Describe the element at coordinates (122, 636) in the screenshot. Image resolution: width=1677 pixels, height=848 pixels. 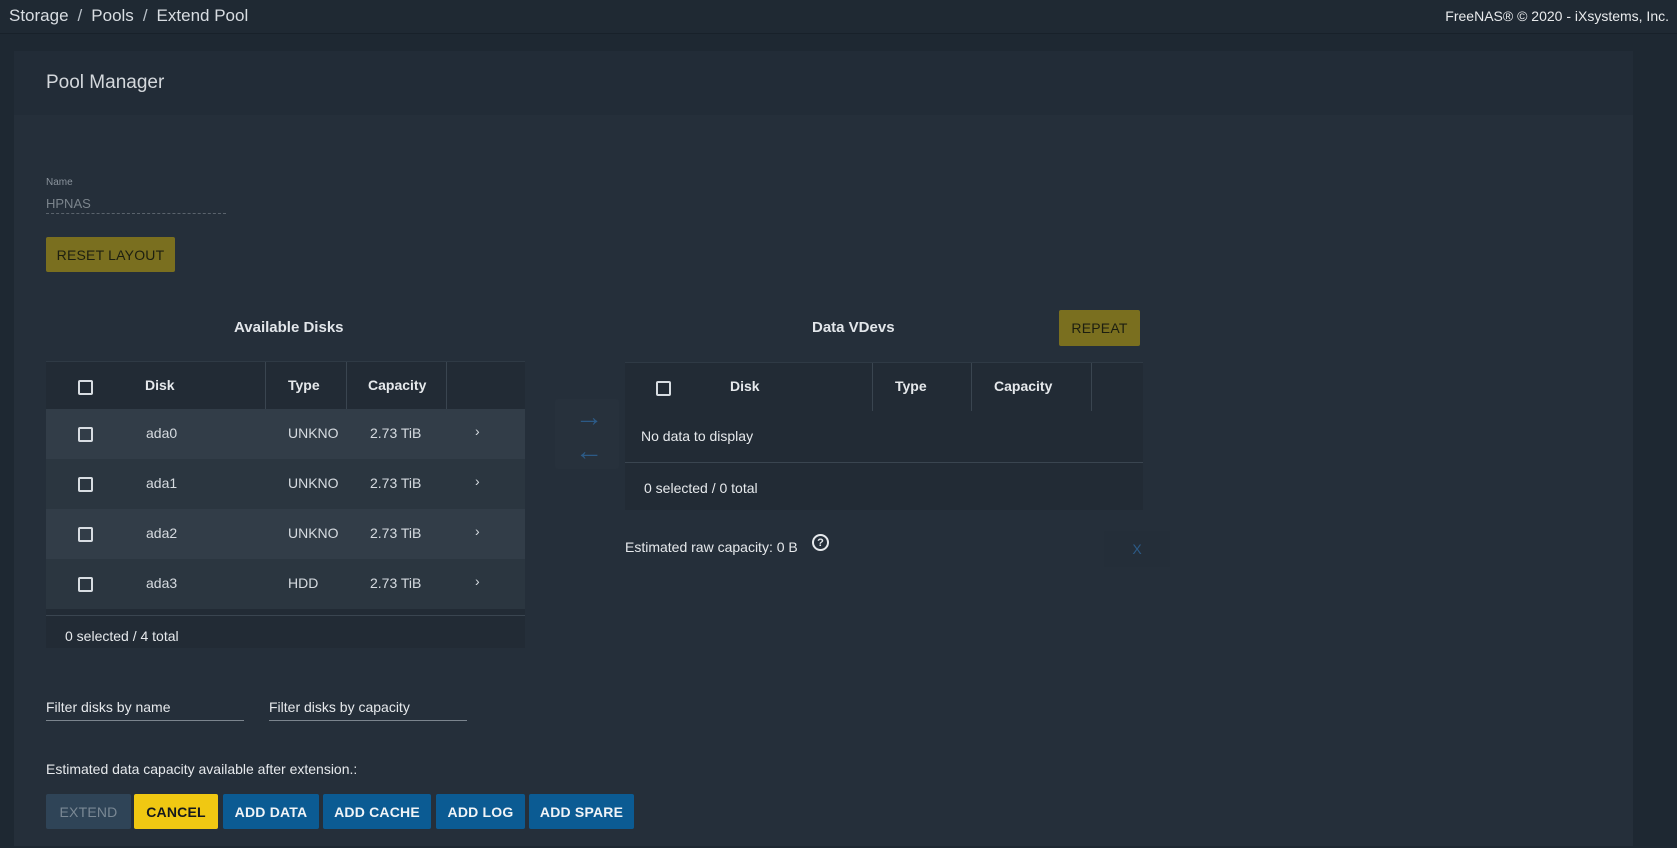
I see `selection-count: 0 selected / 4 total` at that location.